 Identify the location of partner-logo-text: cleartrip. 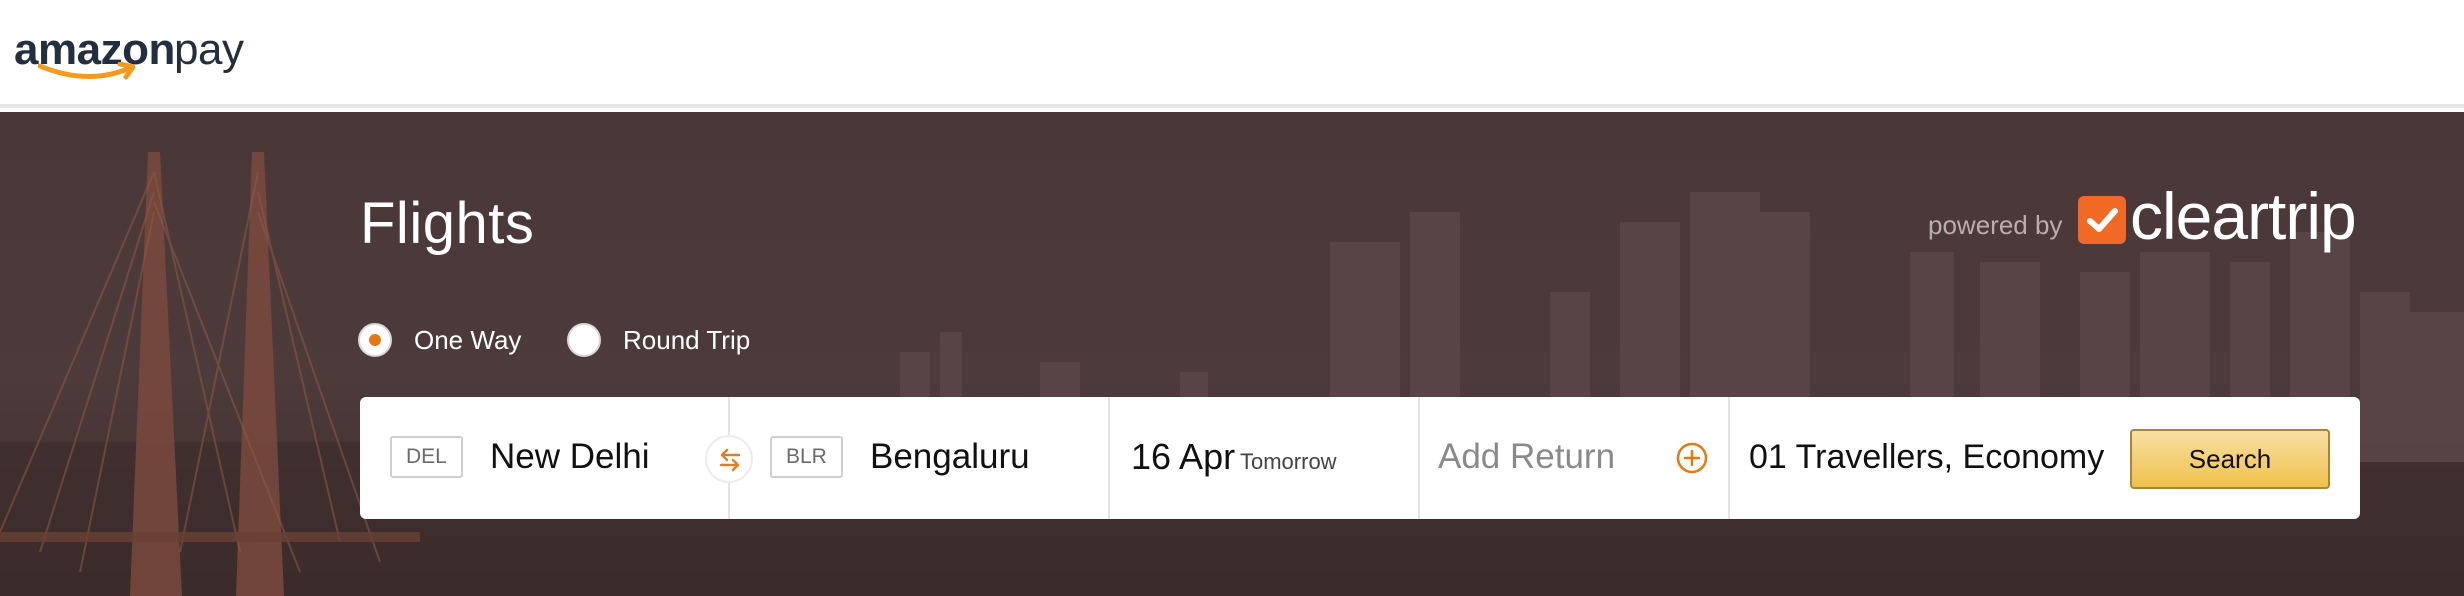
(2243, 216).